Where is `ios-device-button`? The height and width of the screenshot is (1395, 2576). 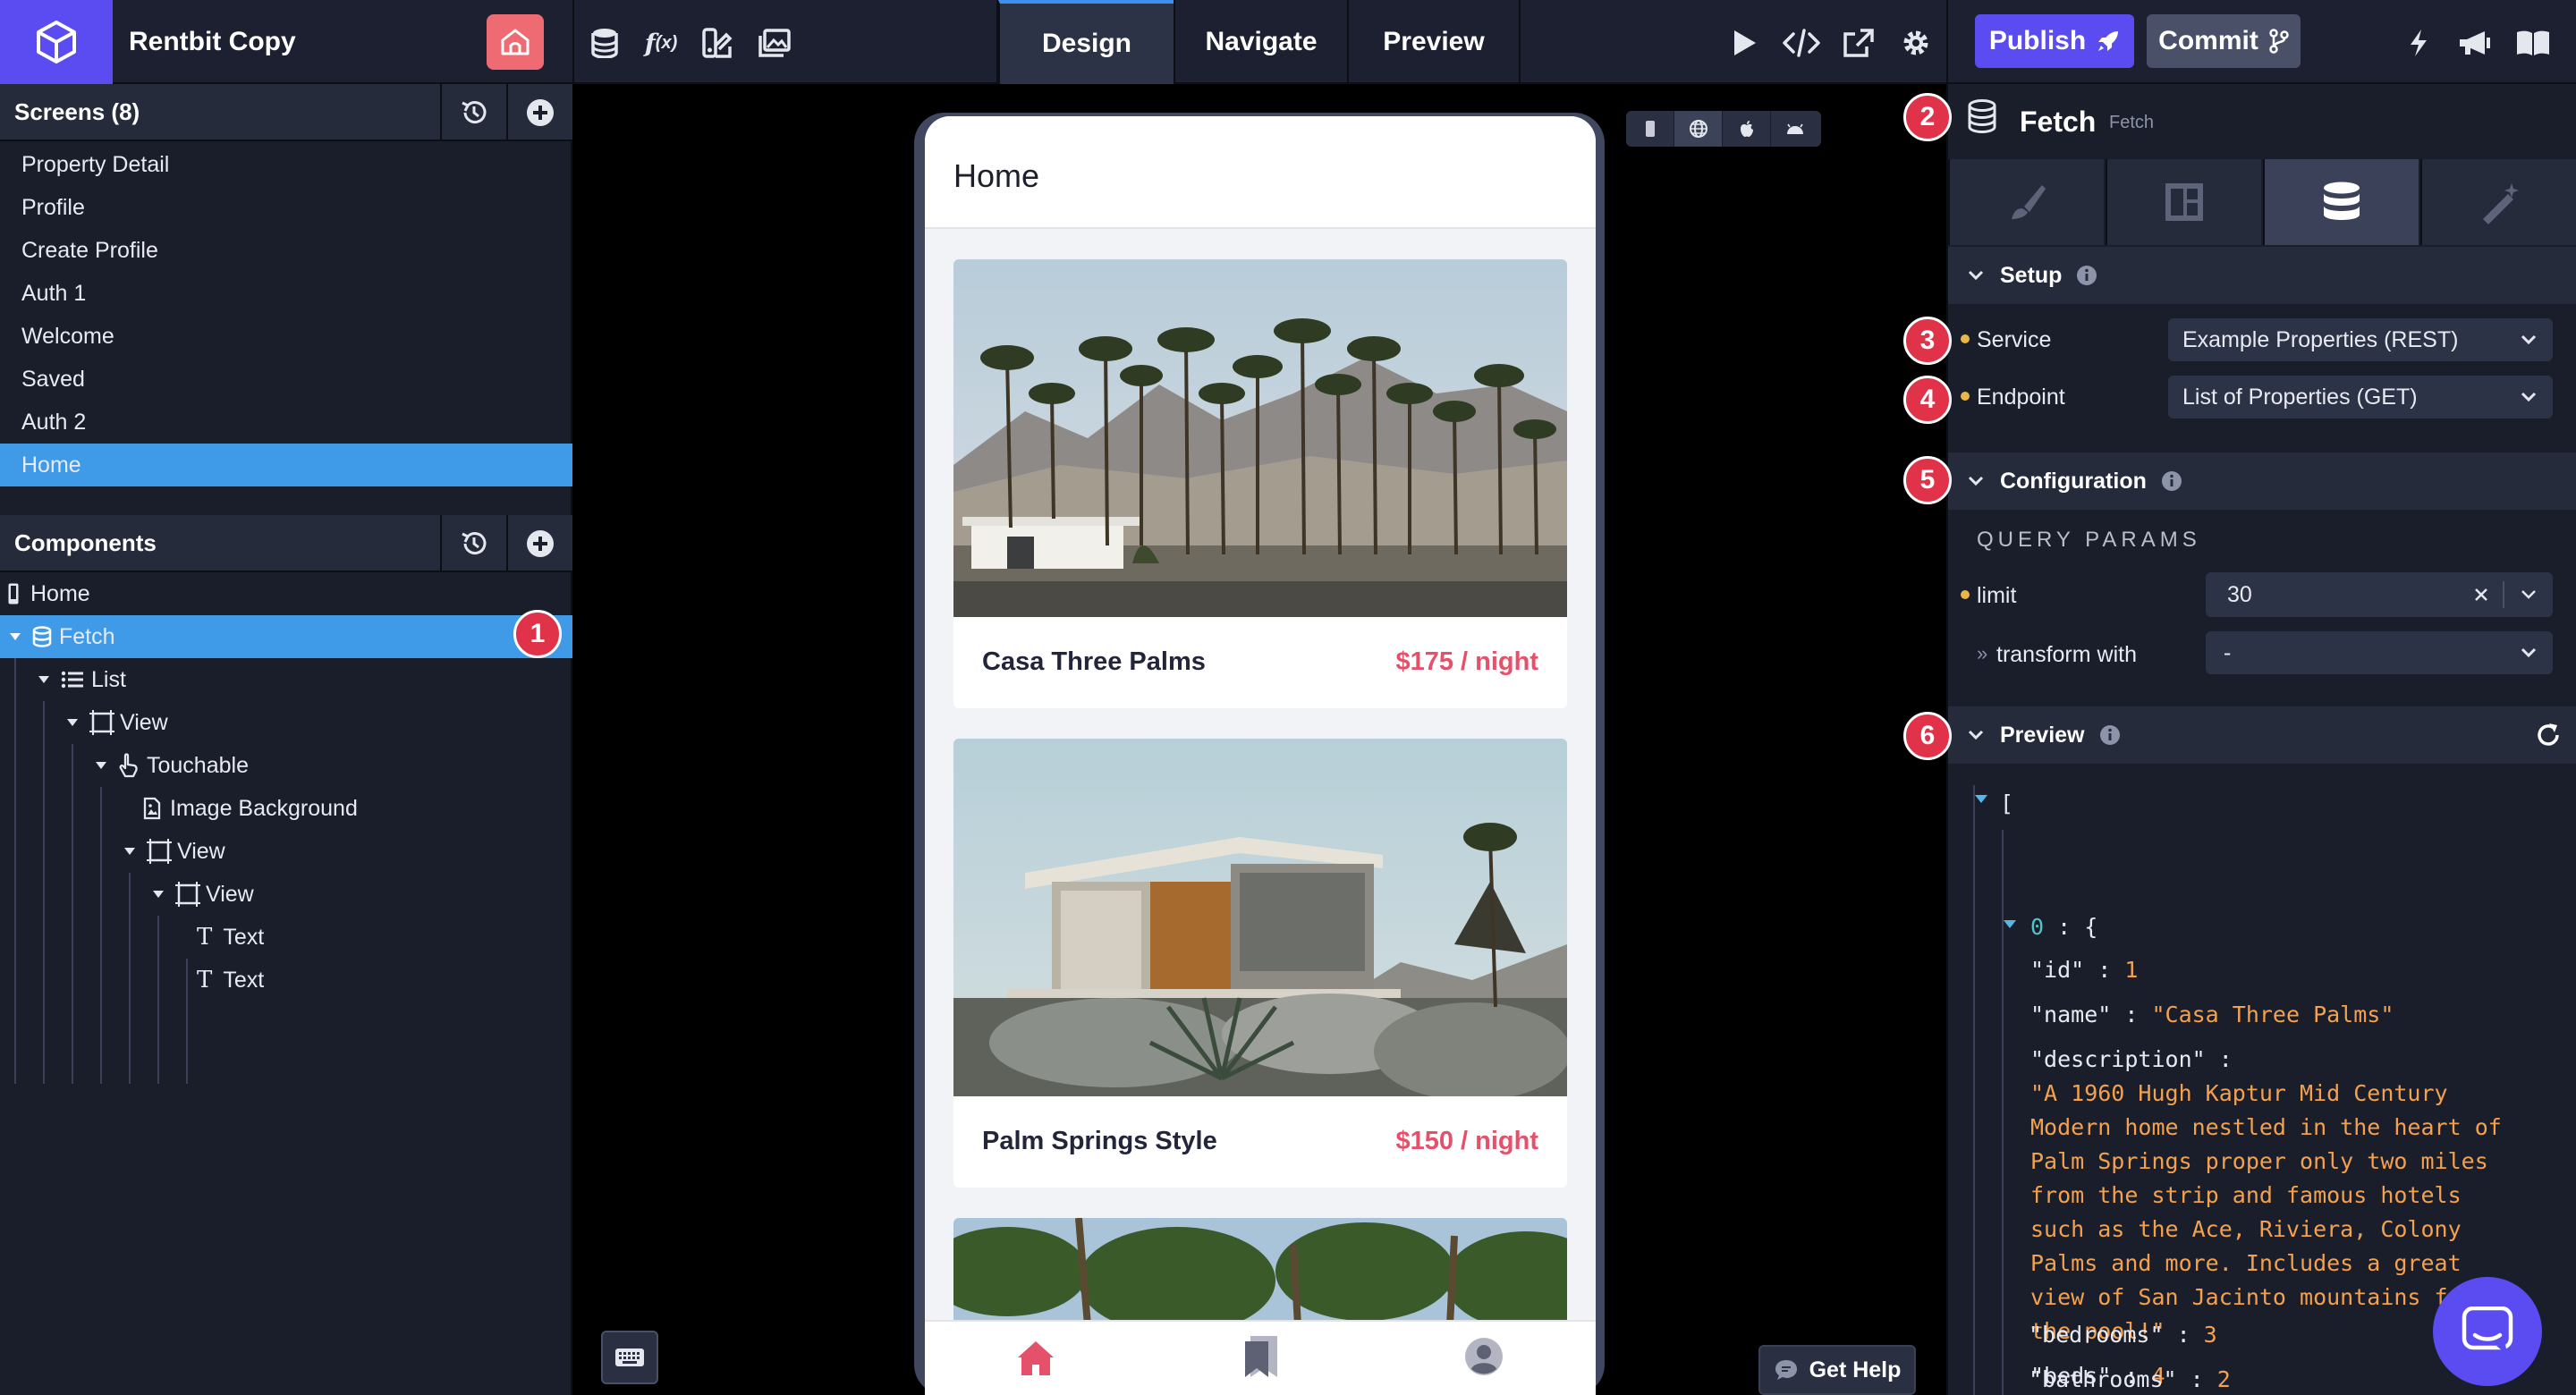 ios-device-button is located at coordinates (1747, 129).